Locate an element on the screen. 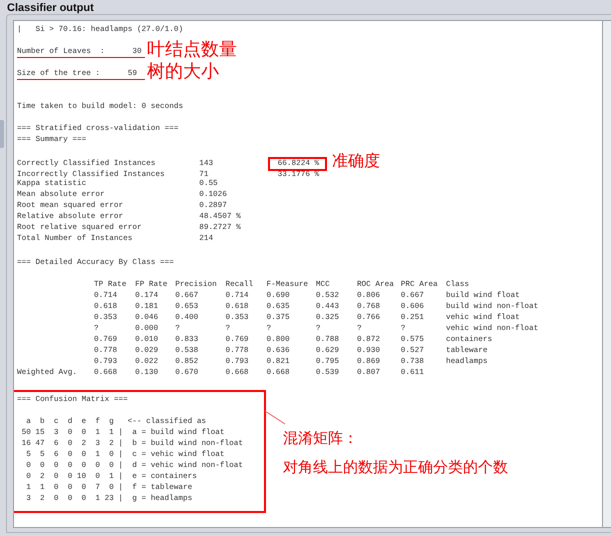 This screenshot has width=611, height=536. panel-title: Classifier output is located at coordinates (50, 7).